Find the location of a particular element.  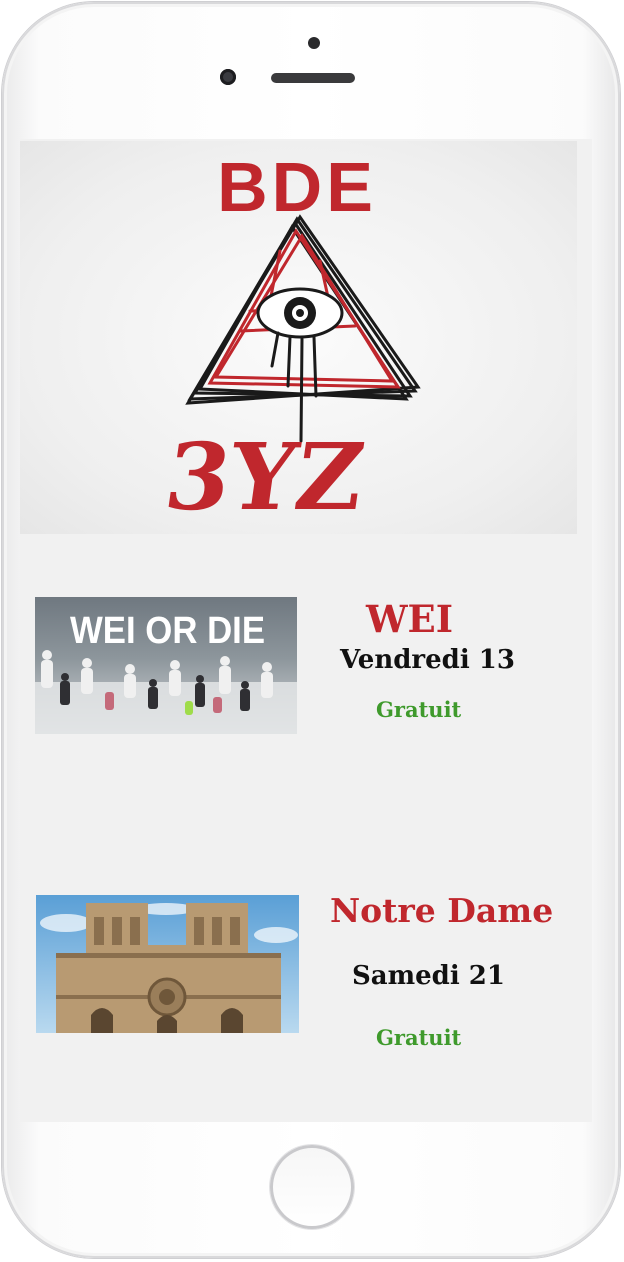

bde-3yz-logo: BDE 3YZ is located at coordinates (290, 339).